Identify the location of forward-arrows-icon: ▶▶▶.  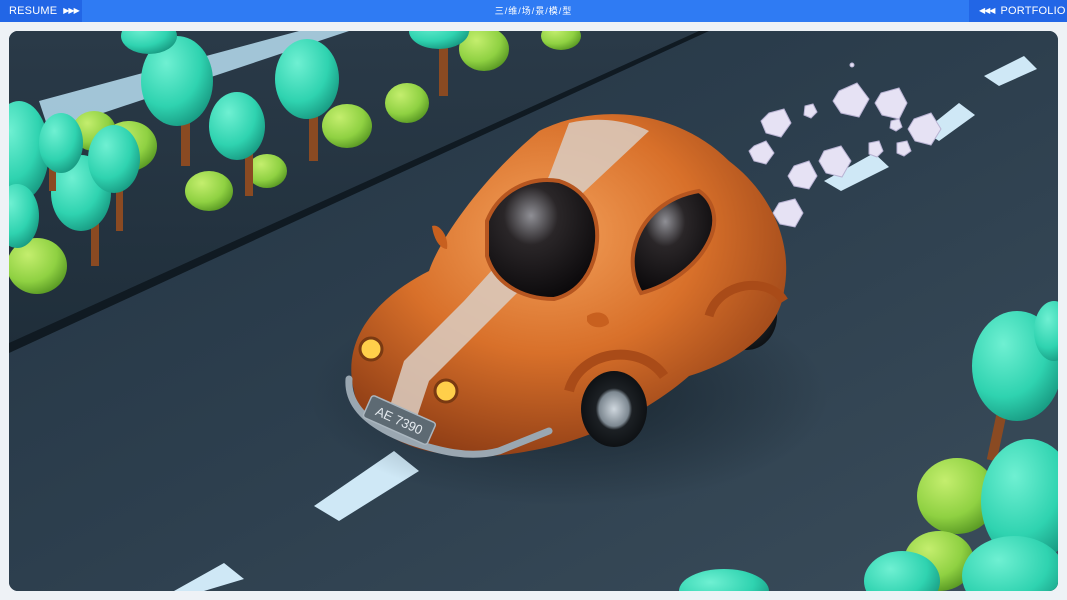
(71, 10).